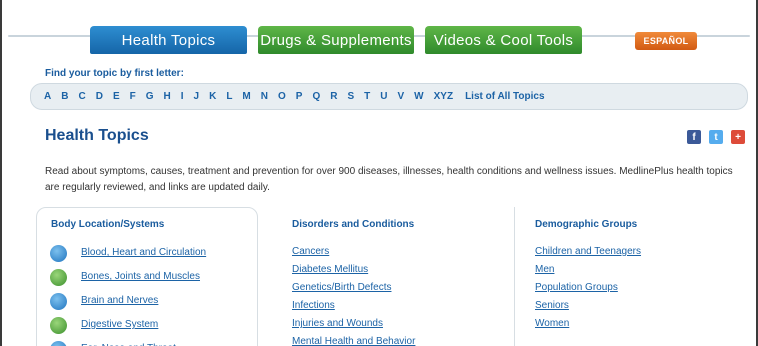 This screenshot has height=346, width=758. What do you see at coordinates (694, 137) in the screenshot?
I see `facebook-icon: f` at bounding box center [694, 137].